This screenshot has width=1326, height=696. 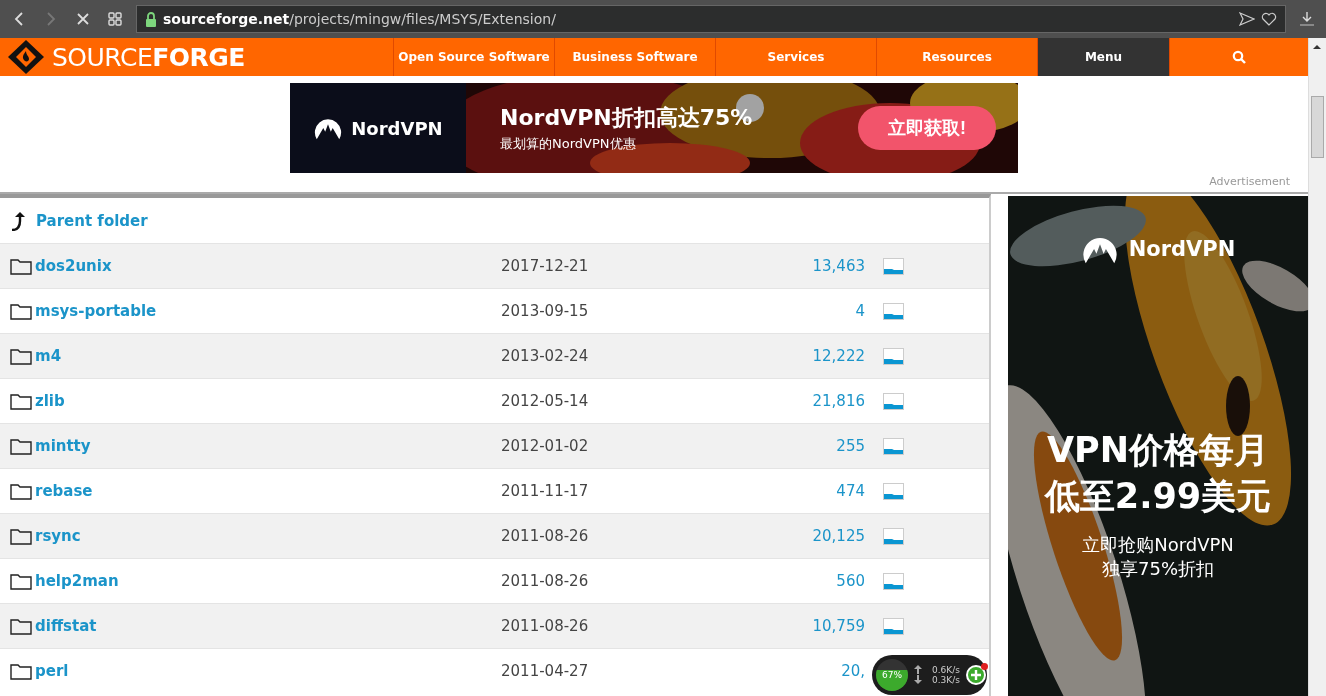 I want to click on download-count: 560, so click(x=773, y=581).